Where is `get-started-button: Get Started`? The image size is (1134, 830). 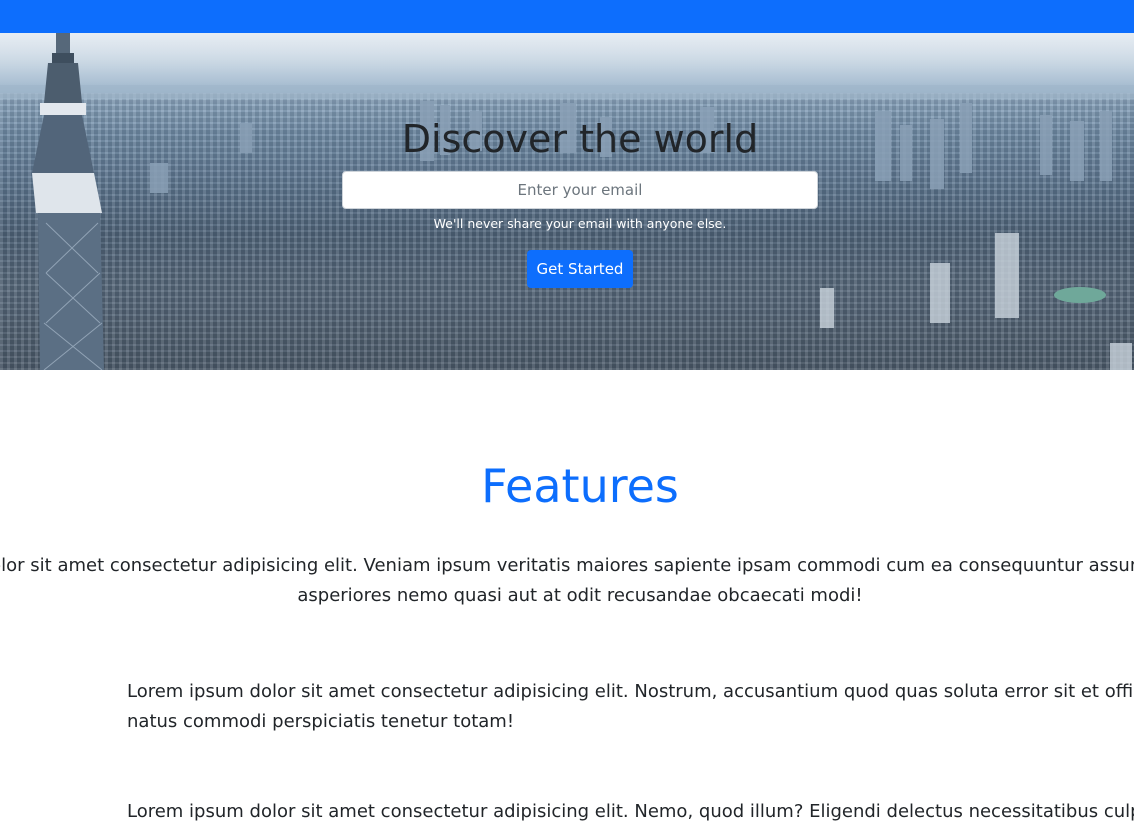 get-started-button: Get Started is located at coordinates (580, 269).